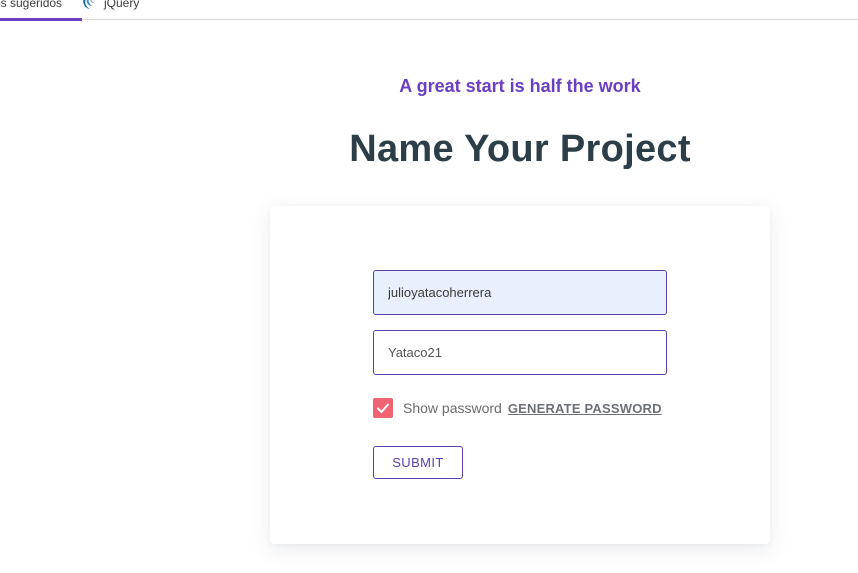 This screenshot has height=573, width=858. What do you see at coordinates (520, 86) in the screenshot?
I see `tagline: A great start is half the work` at bounding box center [520, 86].